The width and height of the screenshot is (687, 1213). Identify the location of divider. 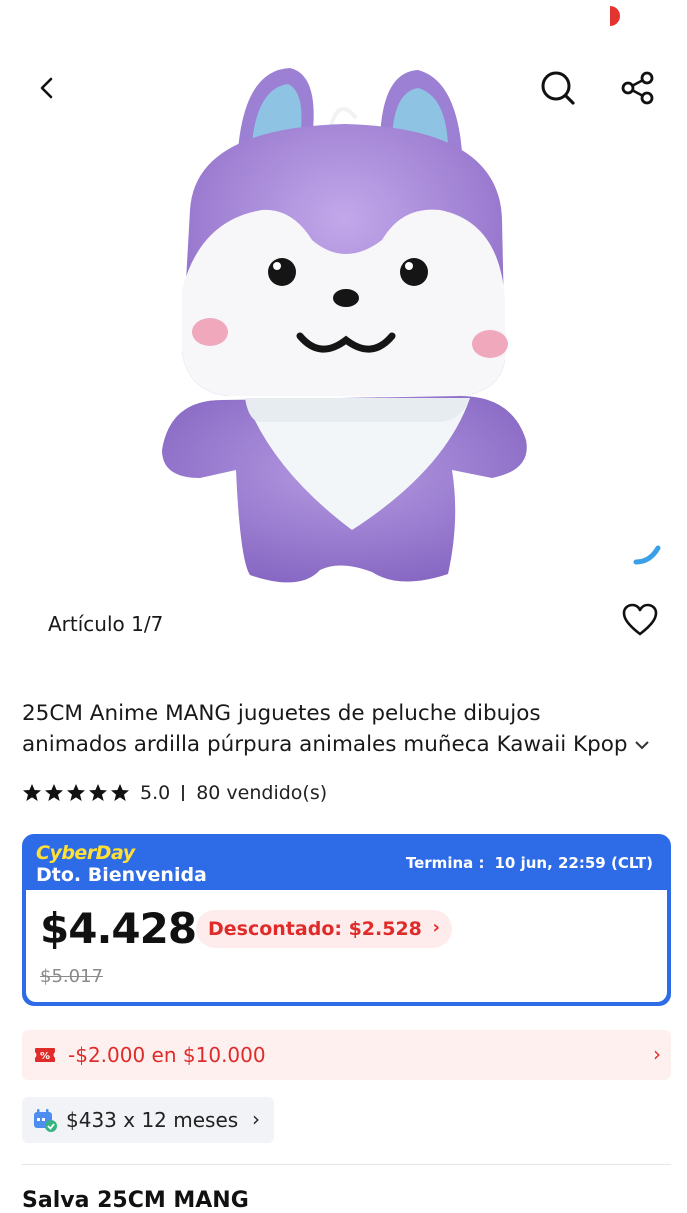
(183, 793).